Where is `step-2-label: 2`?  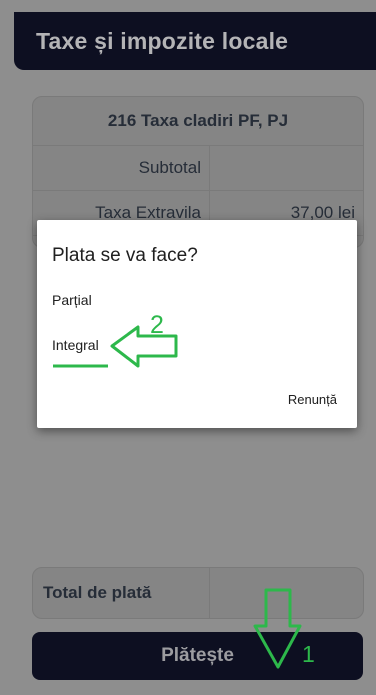
step-2-label: 2 is located at coordinates (157, 325).